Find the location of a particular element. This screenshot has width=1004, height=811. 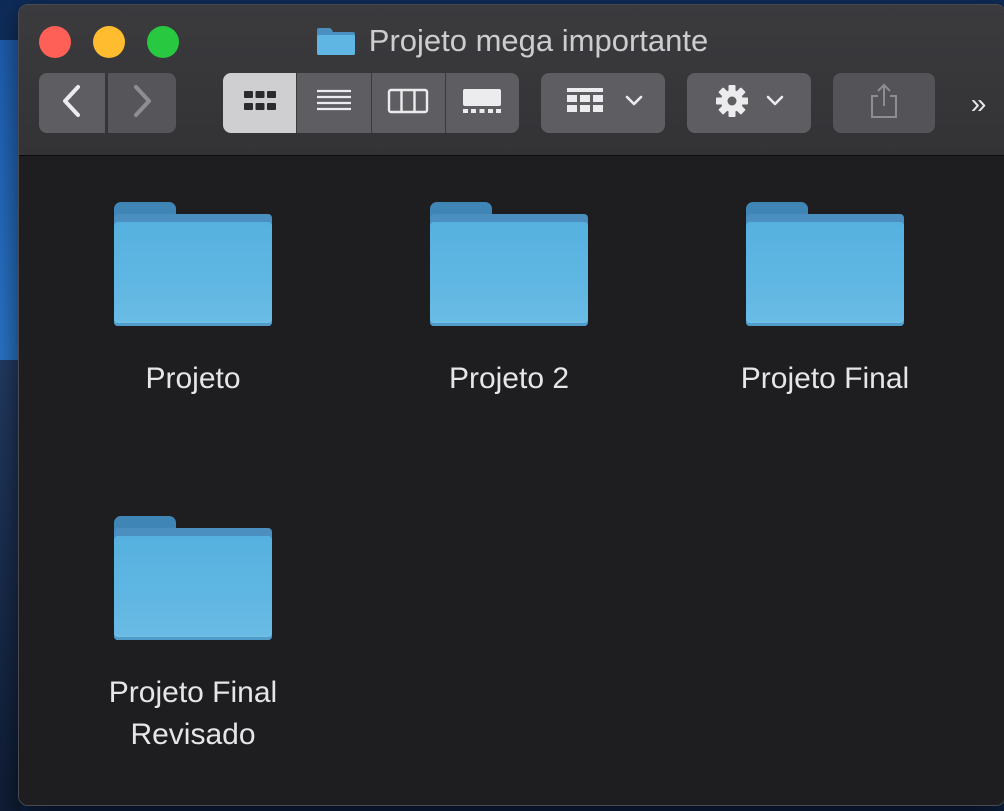

folder-item: Projeto 2 is located at coordinates (509, 300).